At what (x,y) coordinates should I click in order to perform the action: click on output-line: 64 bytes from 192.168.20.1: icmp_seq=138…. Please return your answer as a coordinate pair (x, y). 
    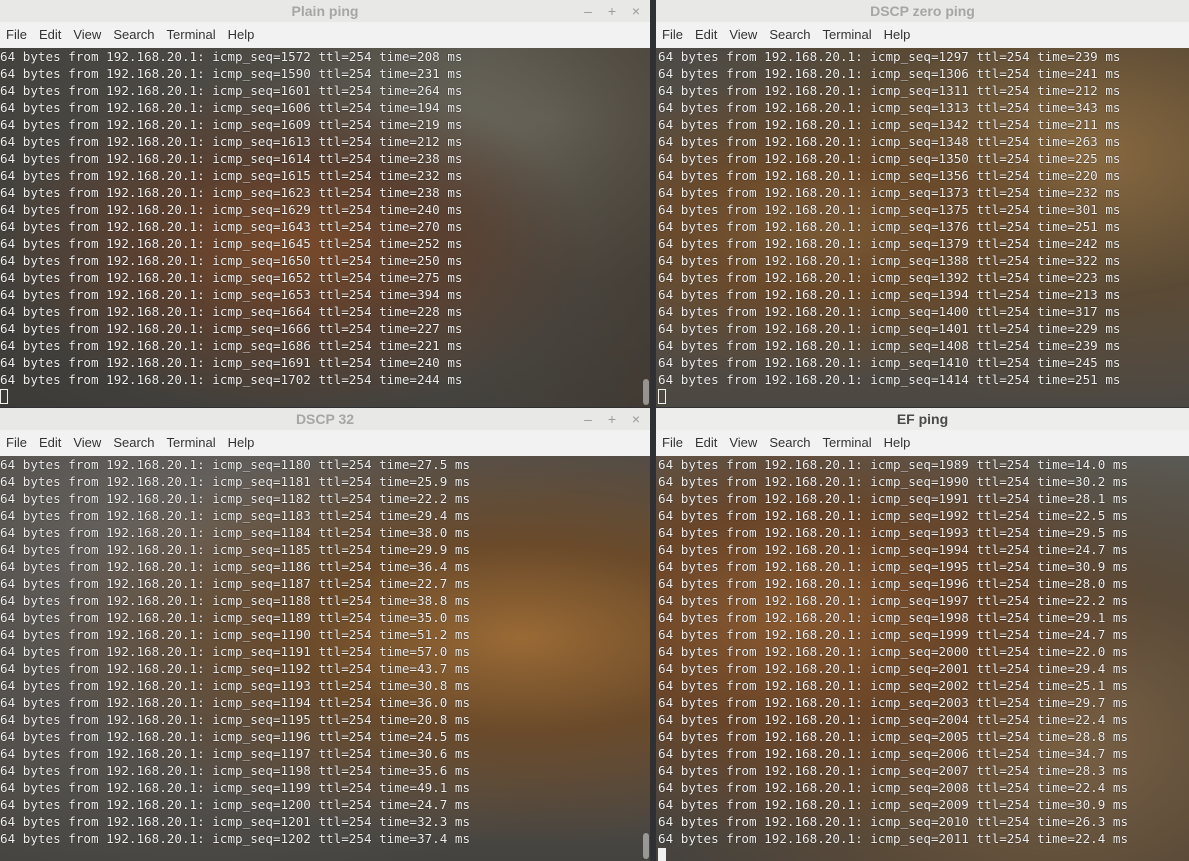
    Looking at the image, I should click on (889, 260).